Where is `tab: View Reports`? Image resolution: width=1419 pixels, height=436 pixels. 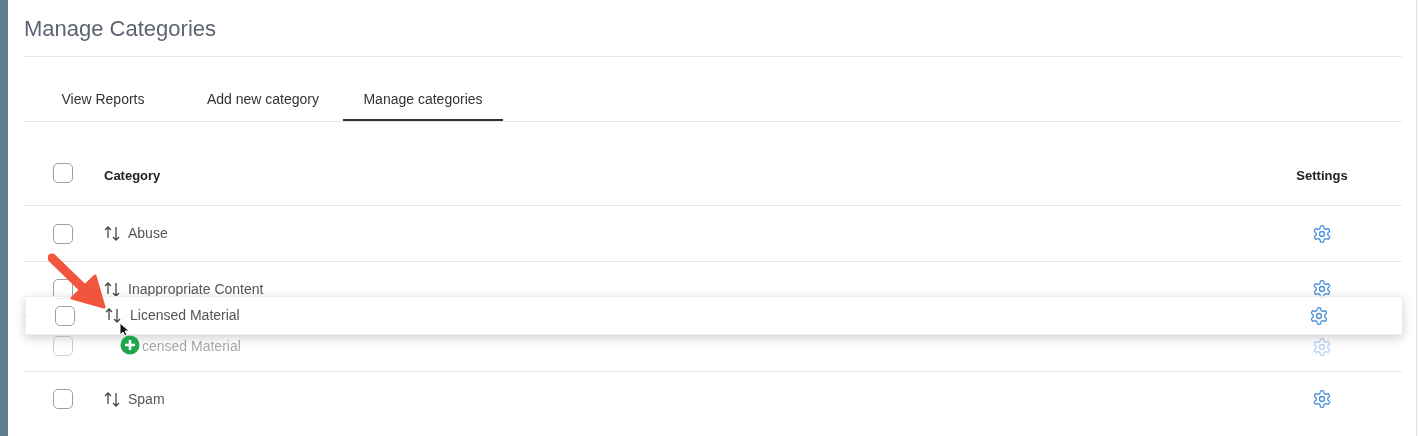
tab: View Reports is located at coordinates (103, 100).